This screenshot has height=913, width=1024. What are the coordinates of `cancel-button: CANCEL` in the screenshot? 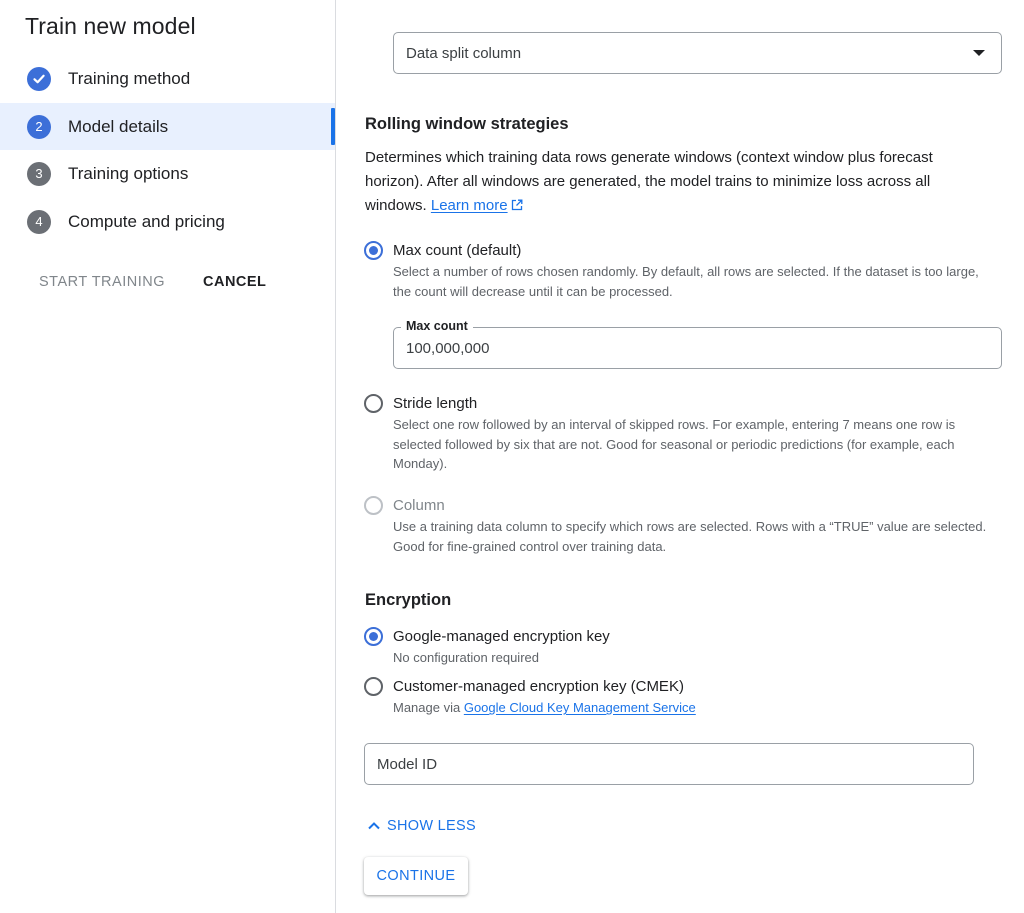 It's located at (234, 282).